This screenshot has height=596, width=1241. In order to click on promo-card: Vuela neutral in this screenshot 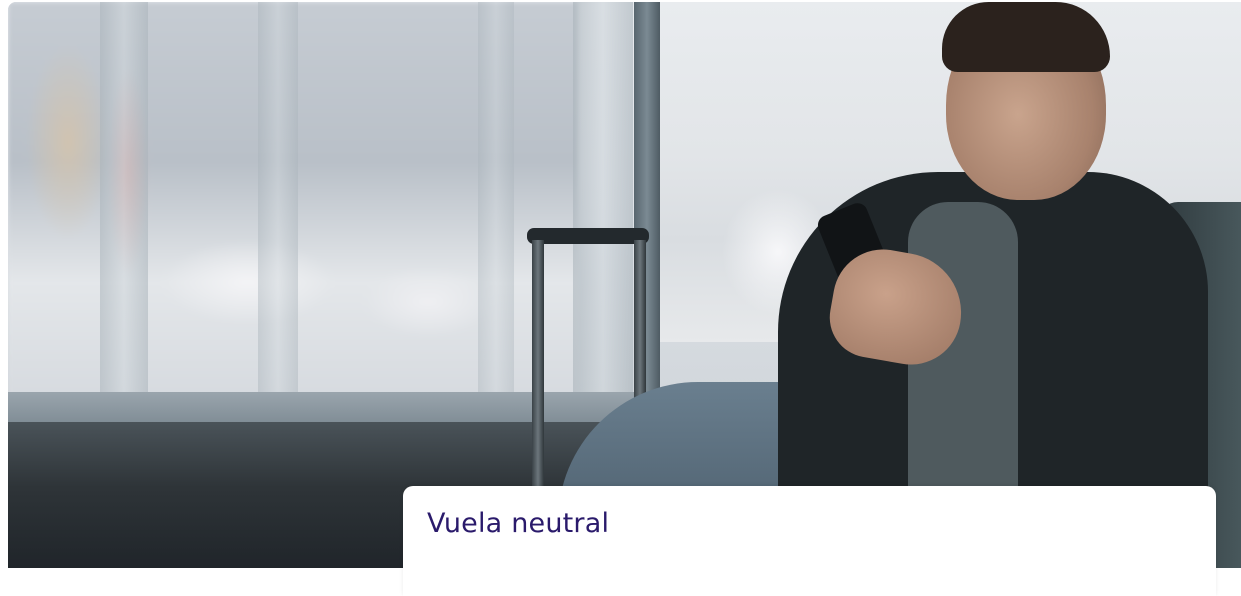, I will do `click(809, 541)`.